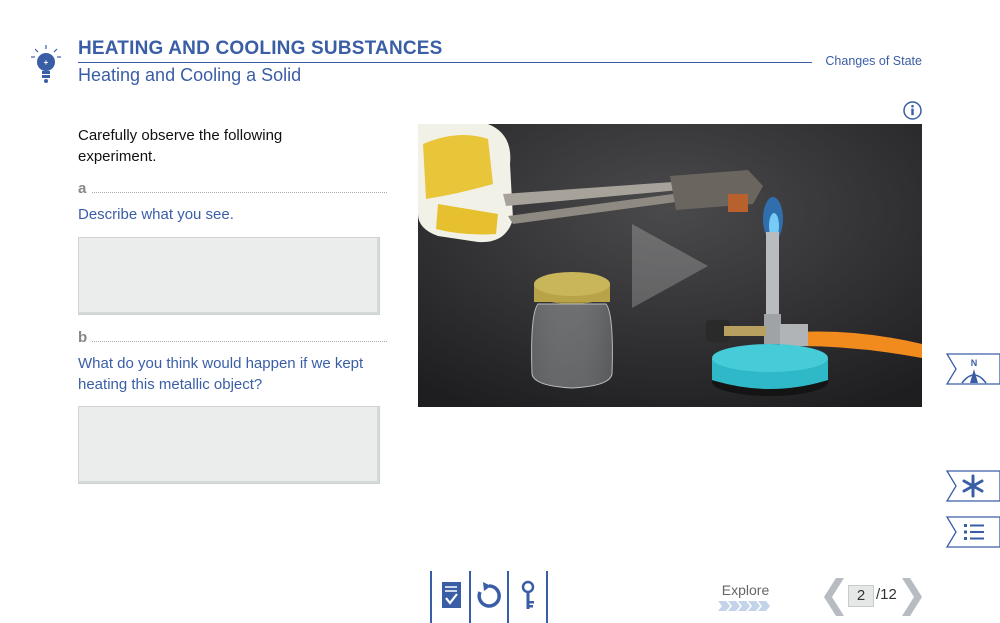  I want to click on compass-label: N, so click(974, 363).